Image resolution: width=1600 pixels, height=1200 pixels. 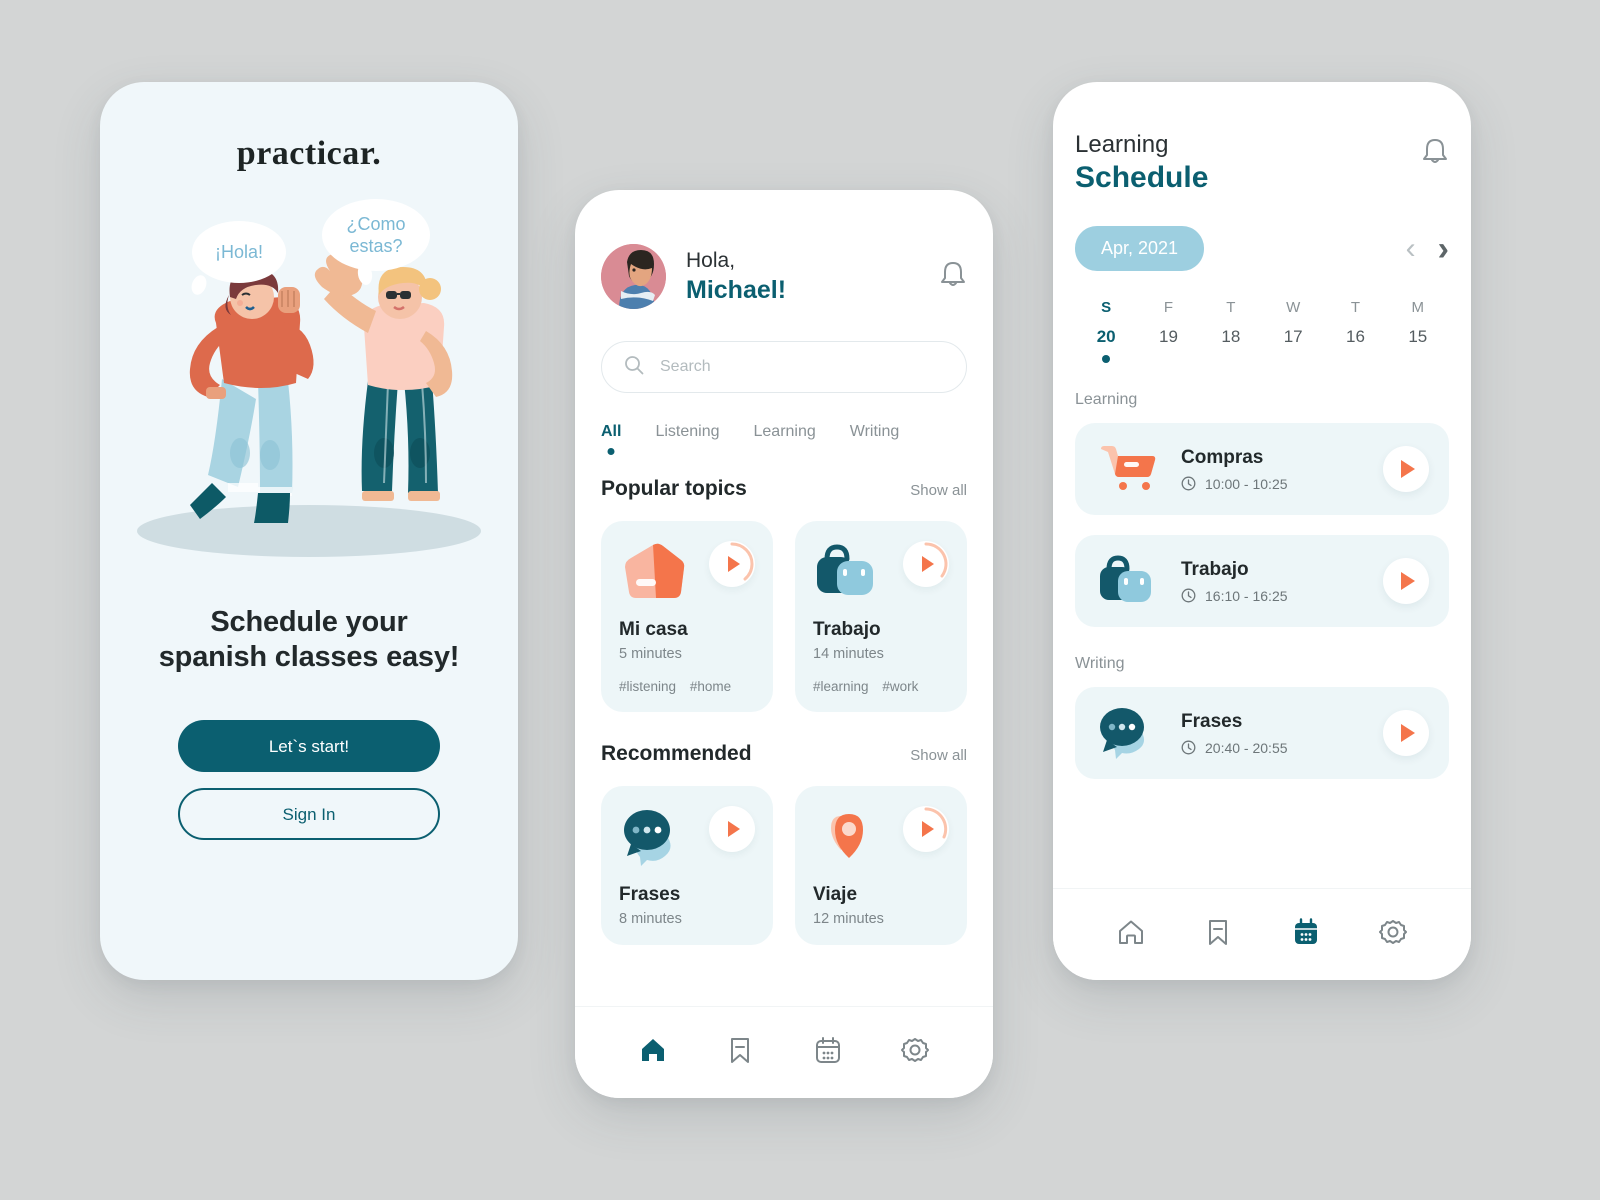 I want to click on sign-in-button: Sign In, so click(x=309, y=813).